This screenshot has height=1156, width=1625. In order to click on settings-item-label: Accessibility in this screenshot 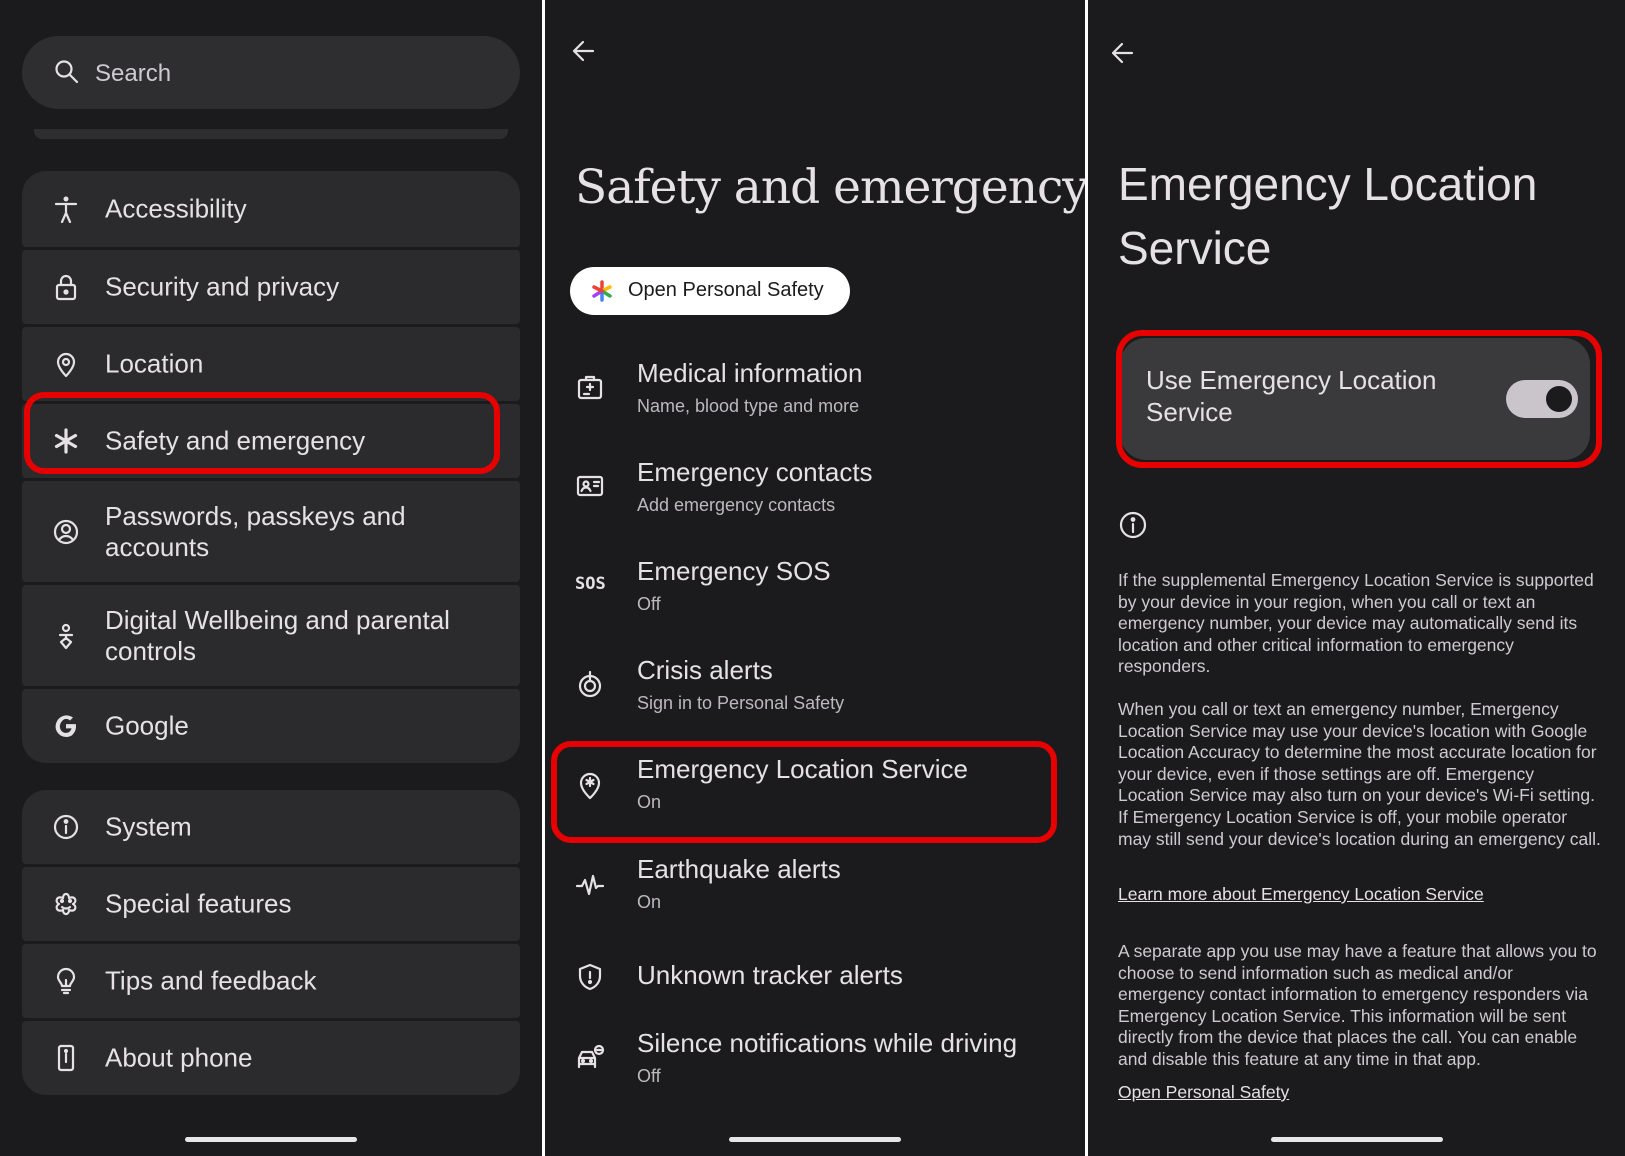, I will do `click(176, 208)`.